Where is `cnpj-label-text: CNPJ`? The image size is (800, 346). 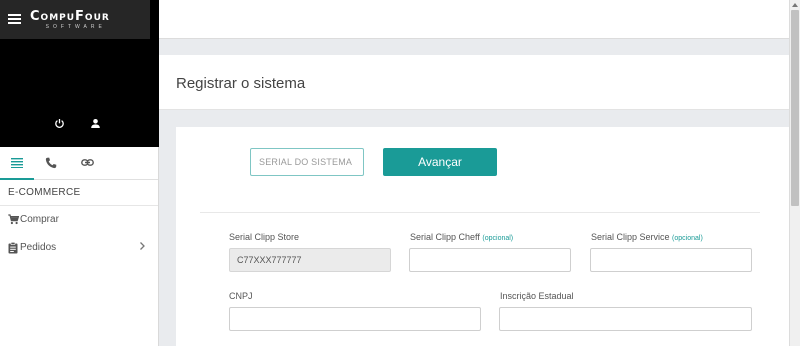
cnpj-label-text: CNPJ is located at coordinates (241, 296).